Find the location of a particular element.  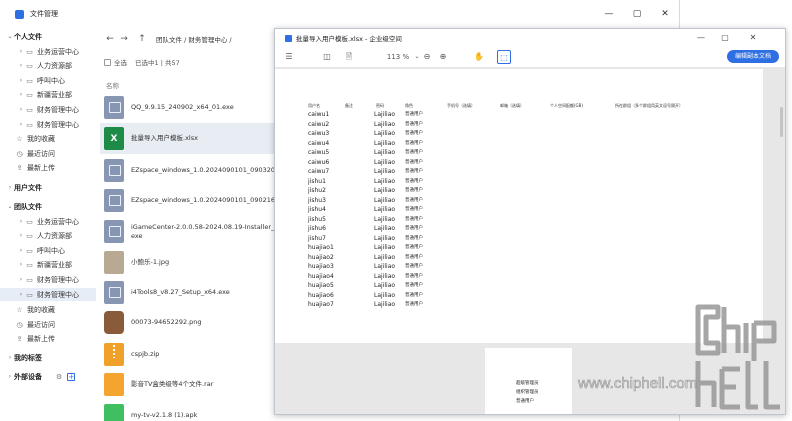

sidebar-label: 我的收藏 is located at coordinates (41, 309).